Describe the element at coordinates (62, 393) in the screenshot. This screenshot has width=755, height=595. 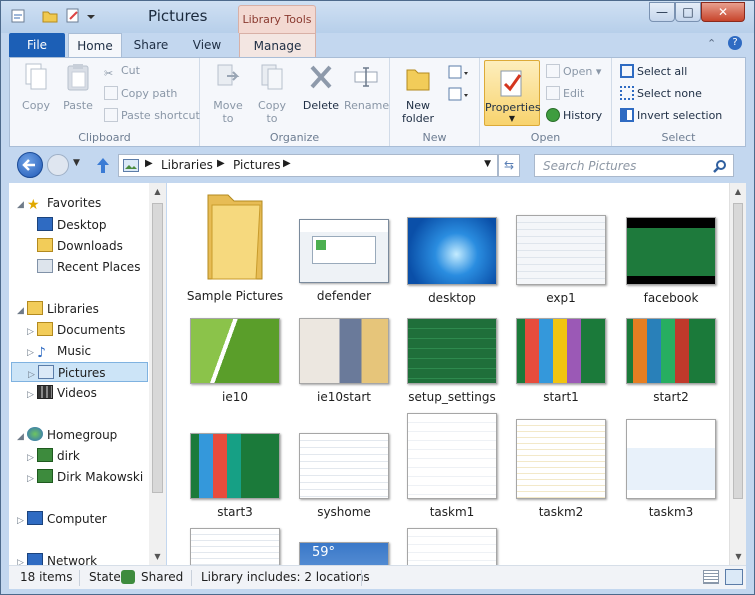
I see `nav-videos: ▷ Videos` at that location.